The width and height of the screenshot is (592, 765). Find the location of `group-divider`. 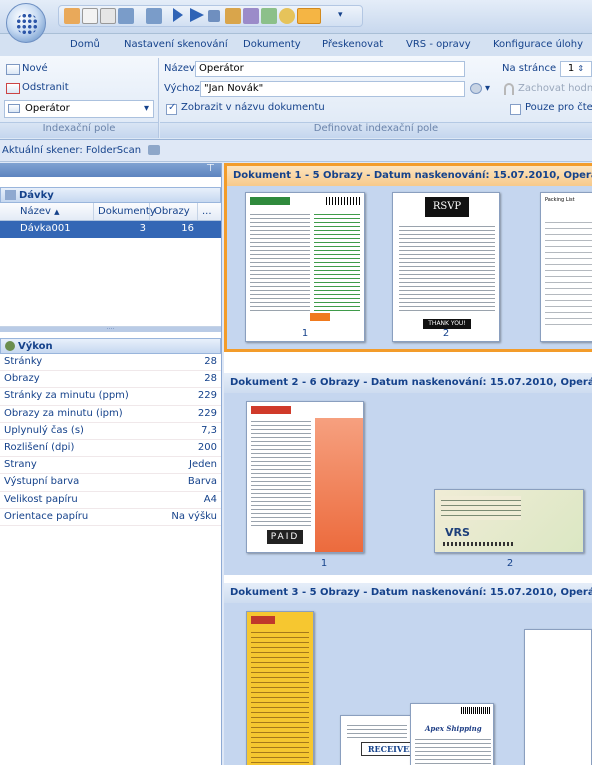

group-divider is located at coordinates (158, 98).